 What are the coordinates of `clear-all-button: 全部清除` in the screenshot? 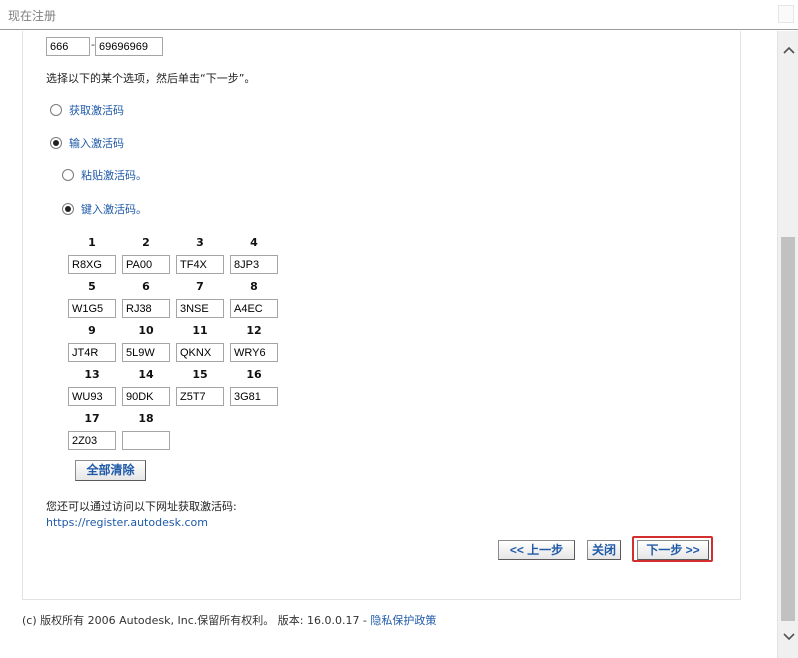 It's located at (110, 470).